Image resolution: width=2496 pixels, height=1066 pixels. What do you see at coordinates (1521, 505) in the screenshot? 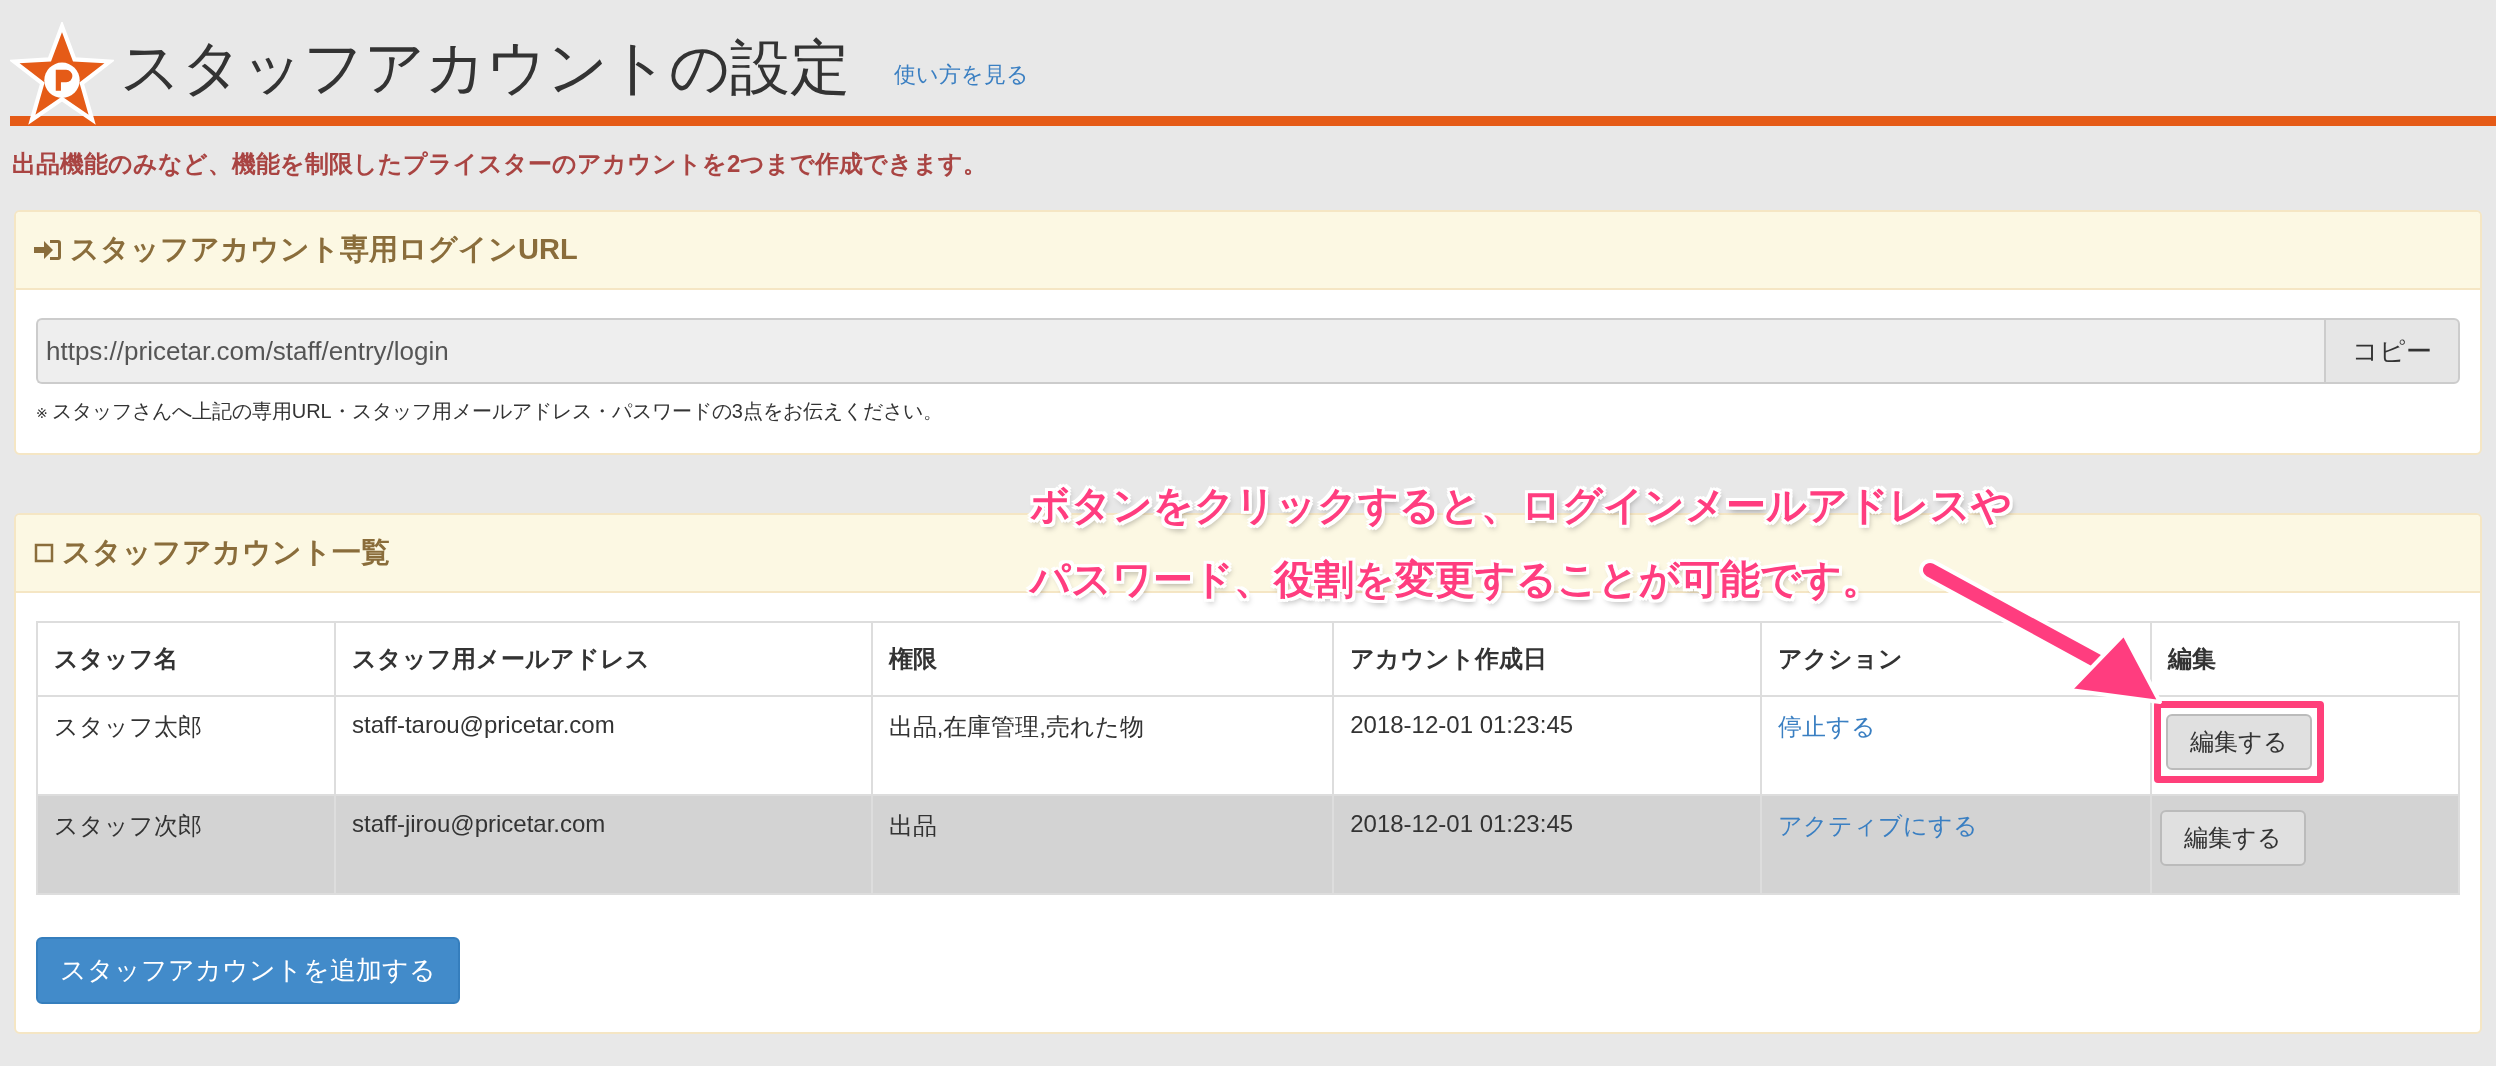
I see `annotation-text: ボタンをクリックすると、ログインメールアドレスや` at bounding box center [1521, 505].